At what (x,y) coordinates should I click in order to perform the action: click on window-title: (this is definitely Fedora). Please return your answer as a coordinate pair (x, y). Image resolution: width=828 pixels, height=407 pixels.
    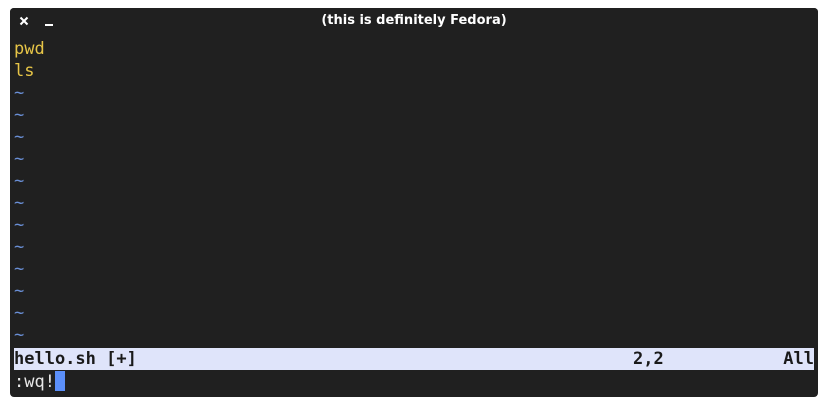
    Looking at the image, I should click on (414, 20).